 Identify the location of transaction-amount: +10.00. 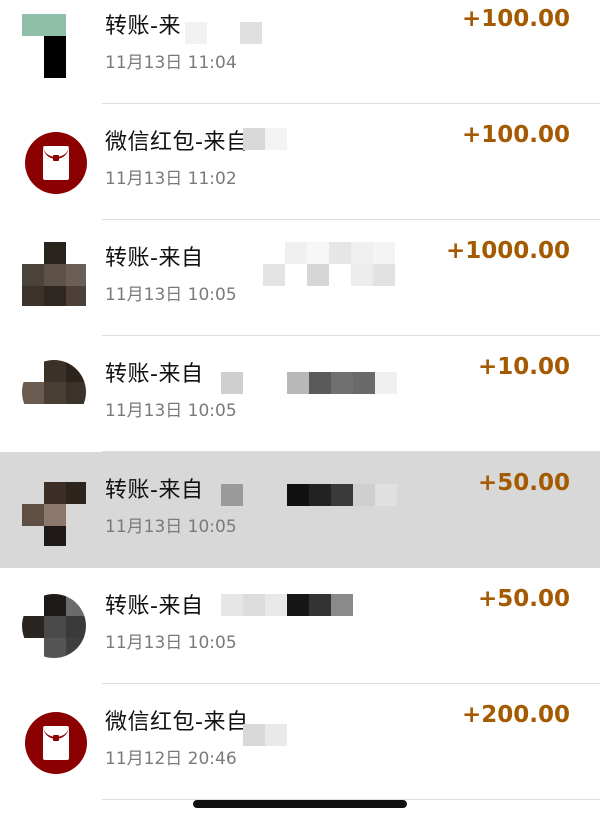
(523, 367).